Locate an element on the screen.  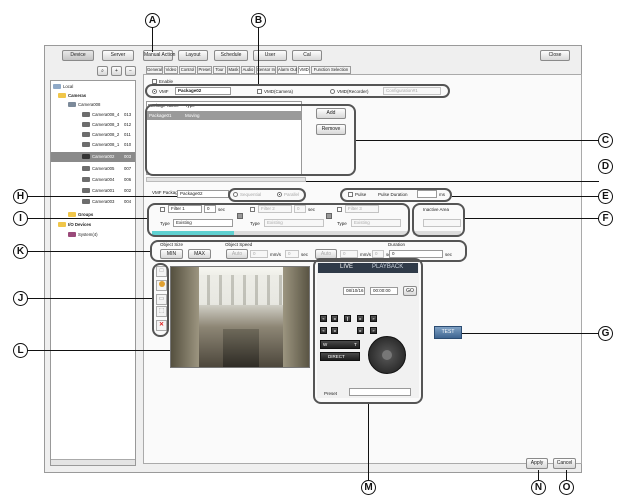
leader-f is located at coordinates (532, 218).